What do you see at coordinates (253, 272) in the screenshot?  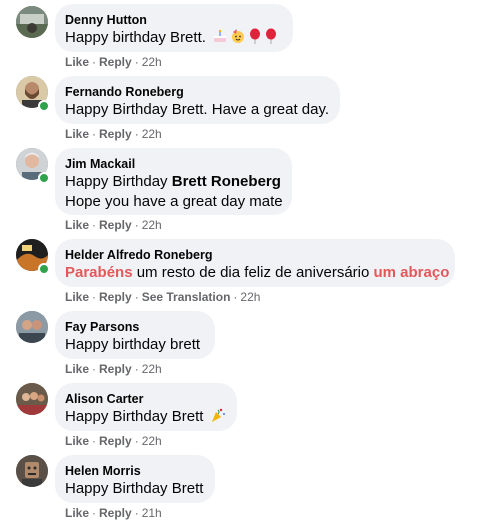 I see `comment-body: um resto de dia feliz de aniversário` at bounding box center [253, 272].